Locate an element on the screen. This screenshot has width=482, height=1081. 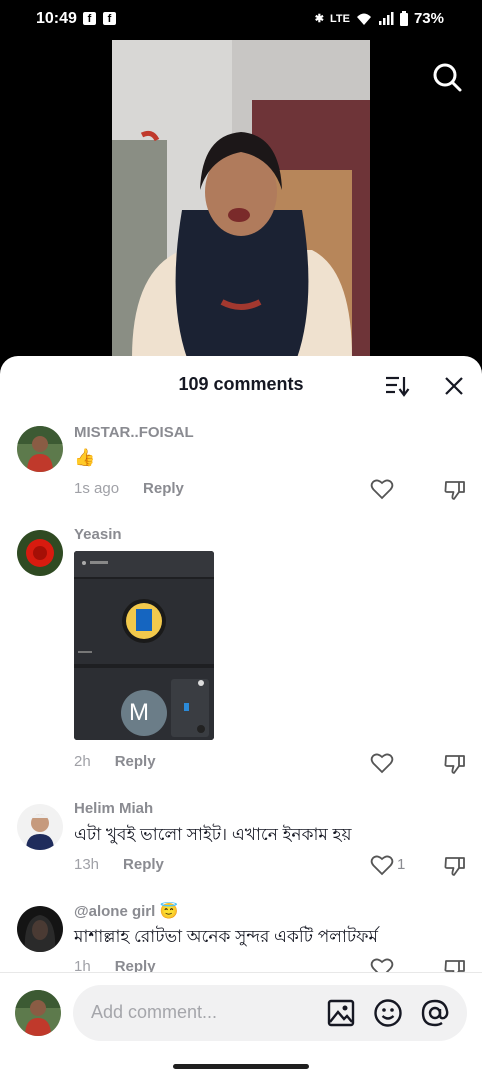
close-icon is located at coordinates (454, 386).